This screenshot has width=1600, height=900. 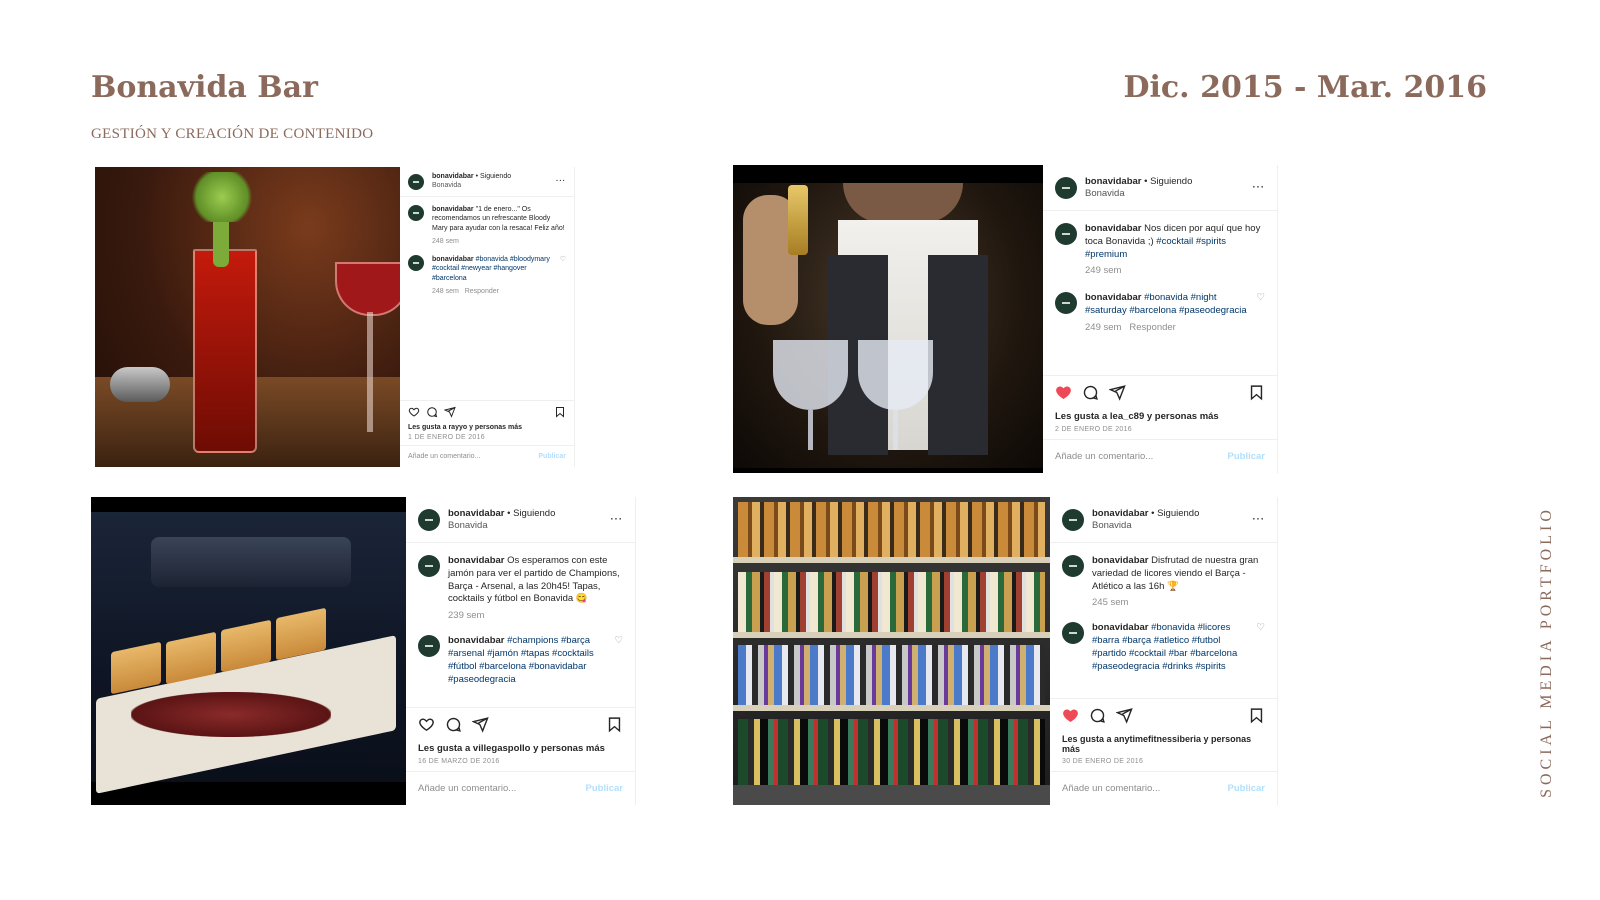 What do you see at coordinates (1546, 652) in the screenshot?
I see `side-label: SOCIAL MEDIA PORTFOLIO` at bounding box center [1546, 652].